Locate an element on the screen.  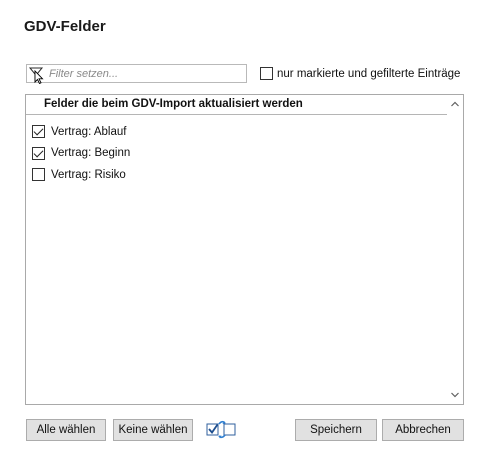
list-item: Vertrag: Risiko is located at coordinates (81, 175).